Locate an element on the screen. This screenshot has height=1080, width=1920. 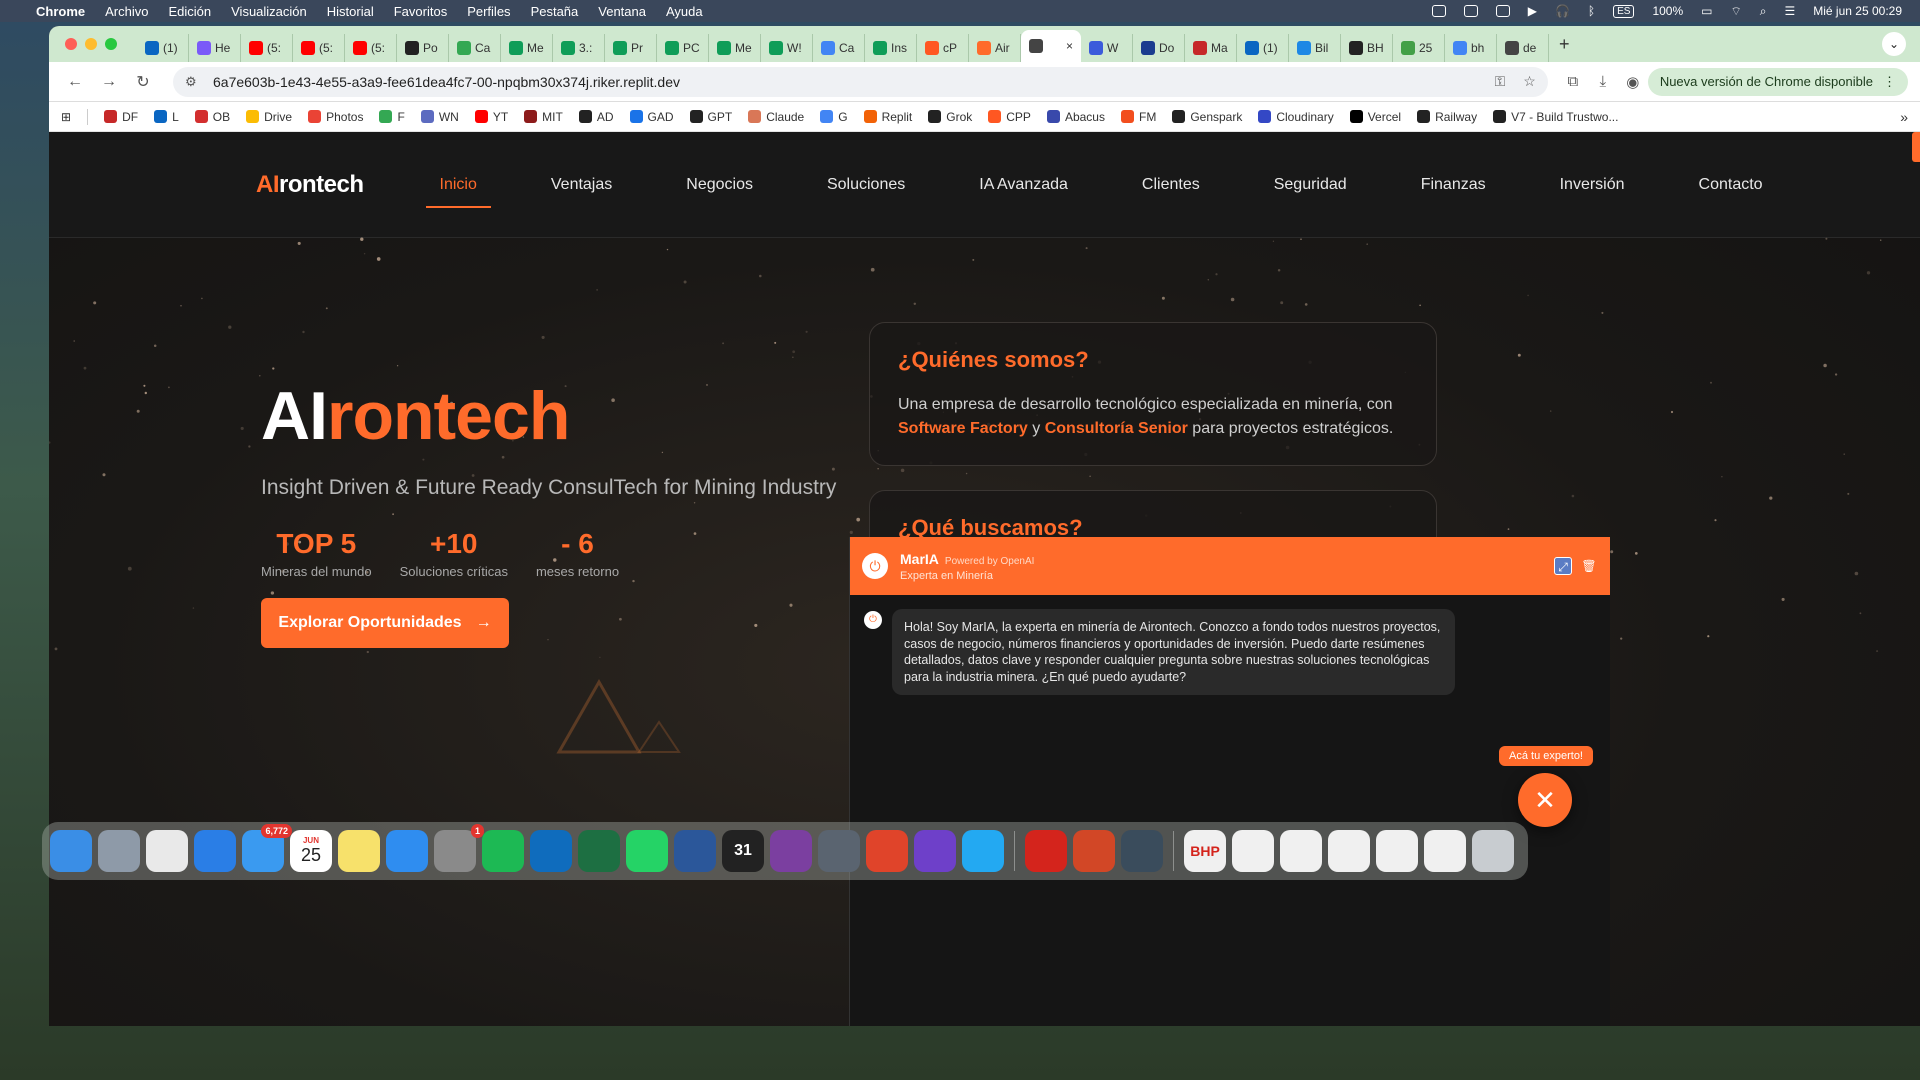
site-info-icon: ⚙ is located at coordinates (194, 82).